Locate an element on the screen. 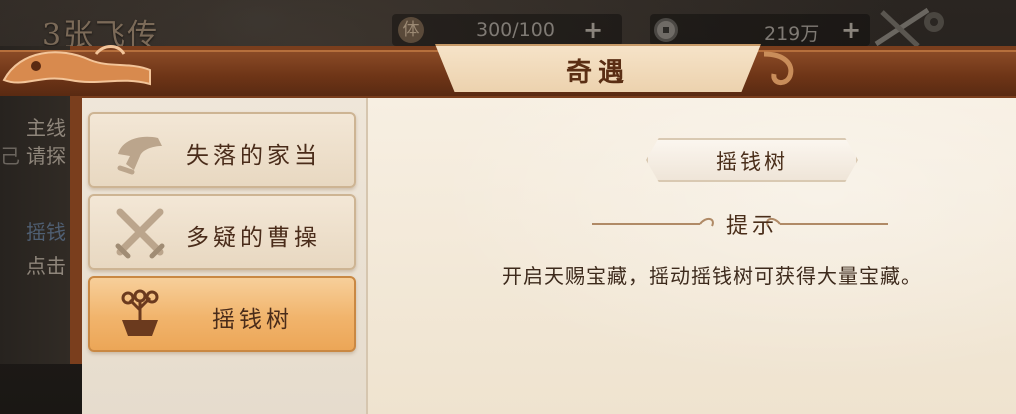 The height and width of the screenshot is (414, 1016). coin-icon is located at coordinates (666, 30).